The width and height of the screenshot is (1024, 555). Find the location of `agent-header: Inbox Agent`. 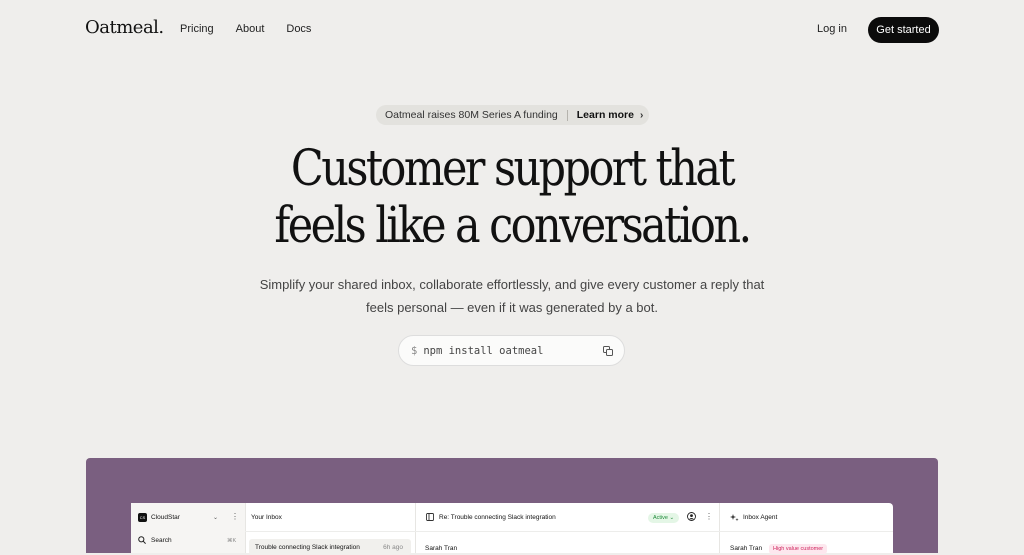

agent-header: Inbox Agent is located at coordinates (806, 517).